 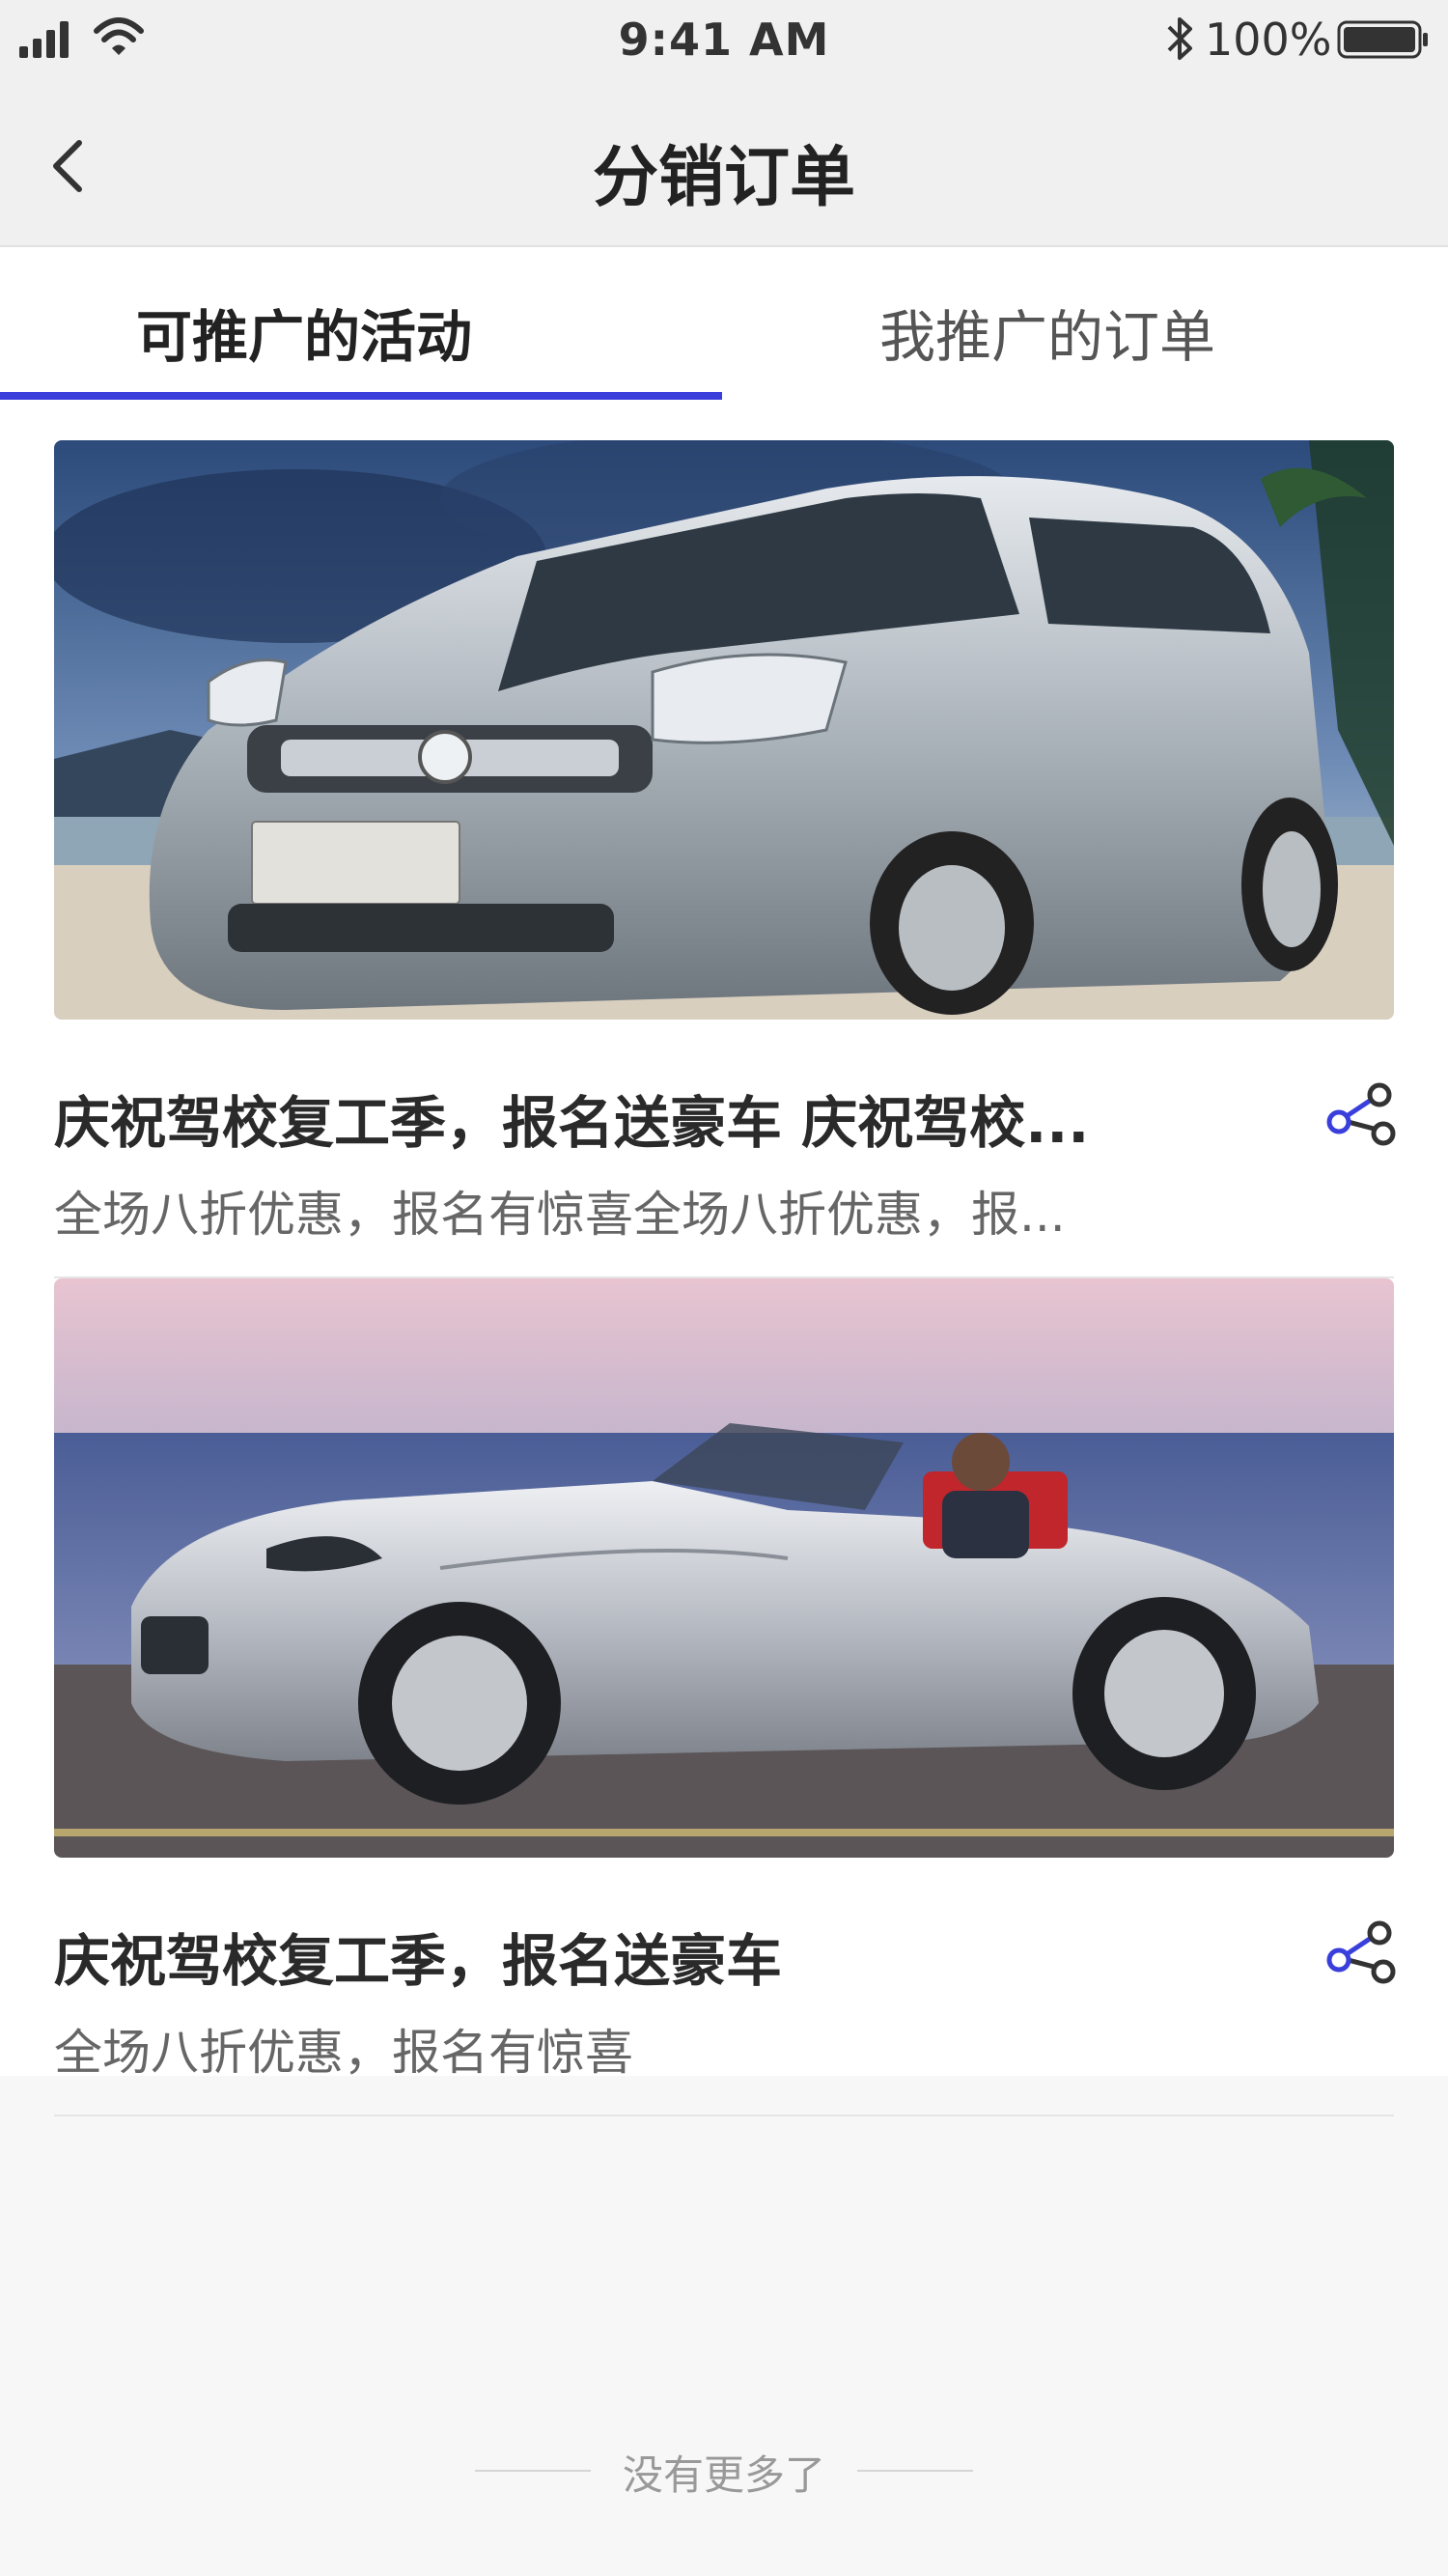 I want to click on page-title: 分销订单, so click(x=724, y=178).